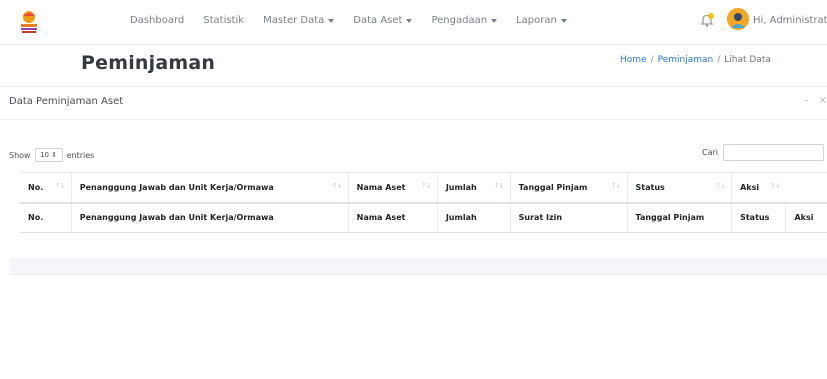  What do you see at coordinates (80, 155) in the screenshot?
I see `entries-label: entries` at bounding box center [80, 155].